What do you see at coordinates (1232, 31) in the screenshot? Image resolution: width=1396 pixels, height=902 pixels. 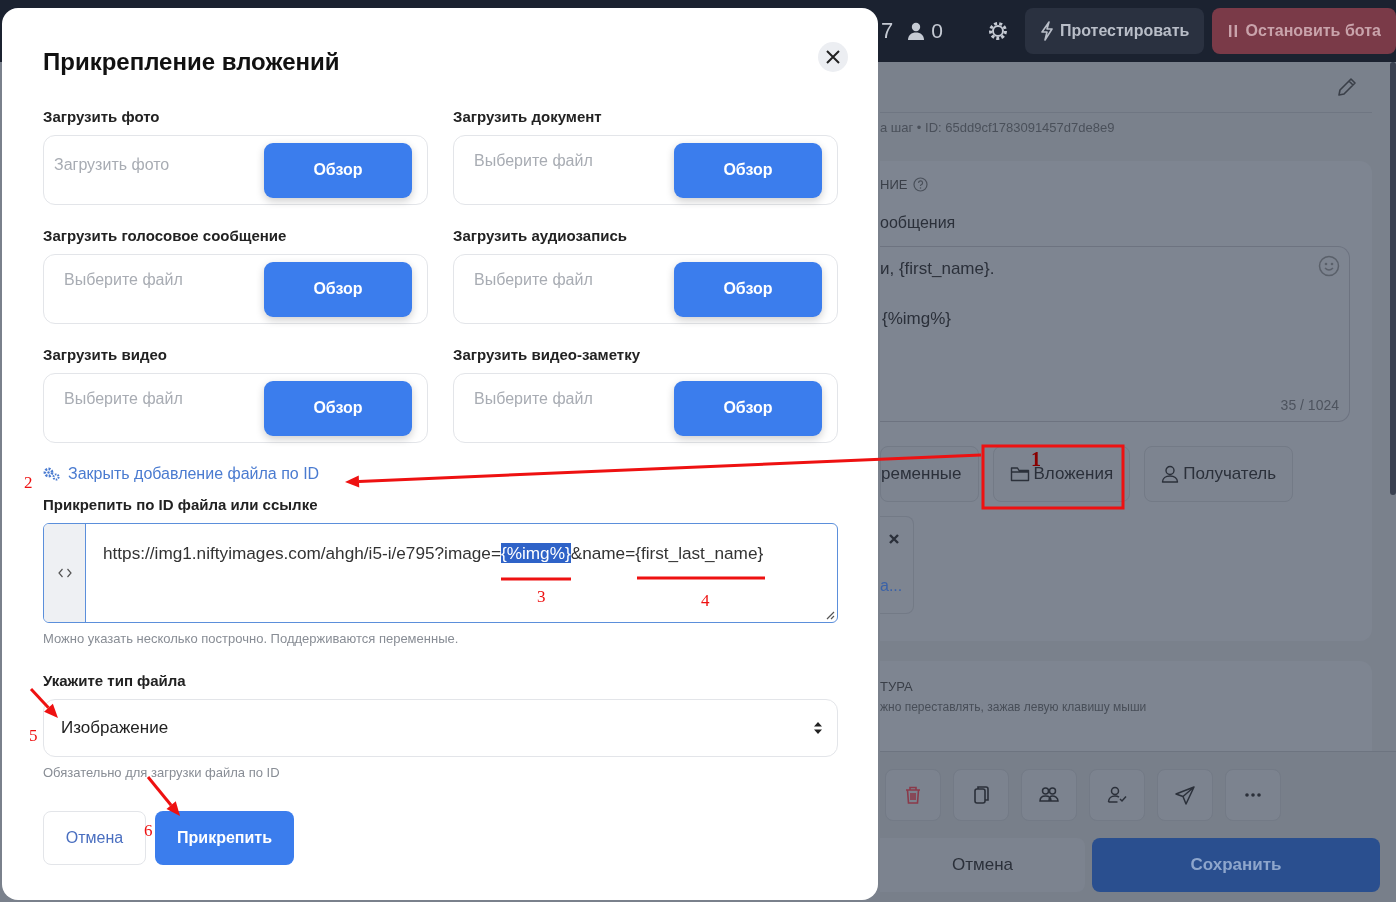 I see `pause-icon` at bounding box center [1232, 31].